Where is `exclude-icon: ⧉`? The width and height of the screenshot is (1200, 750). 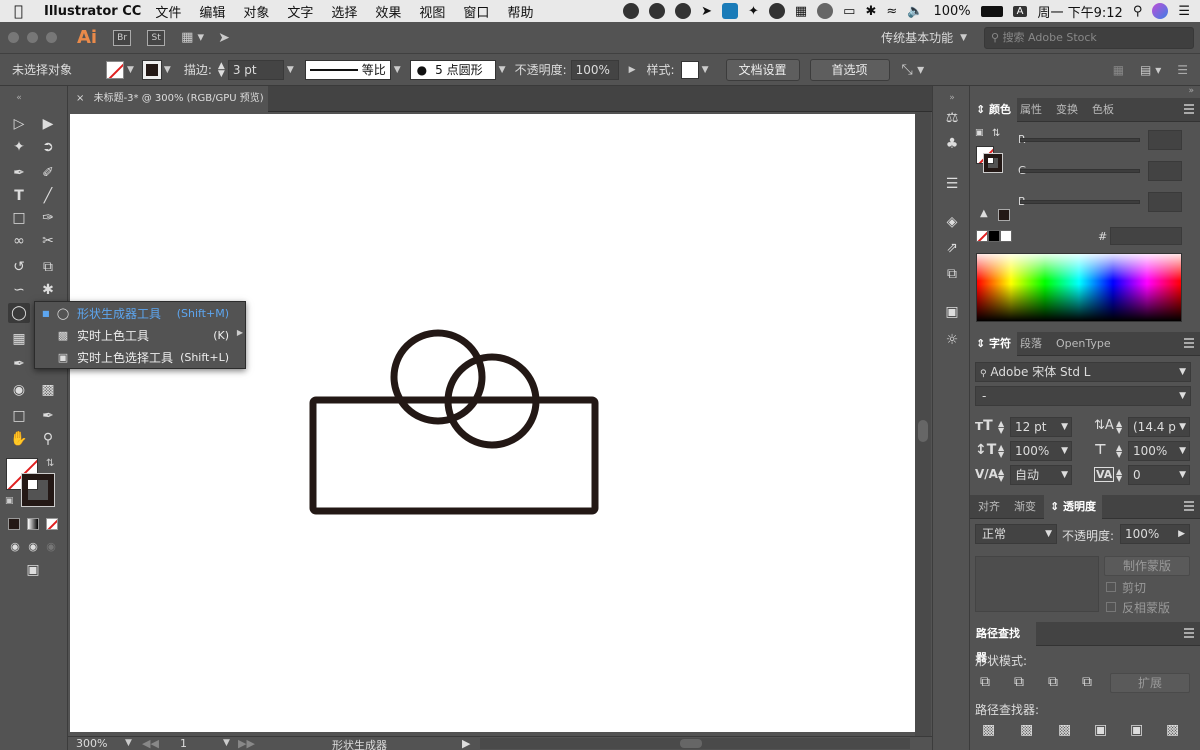
exclude-icon: ⧉ is located at coordinates (1087, 682).